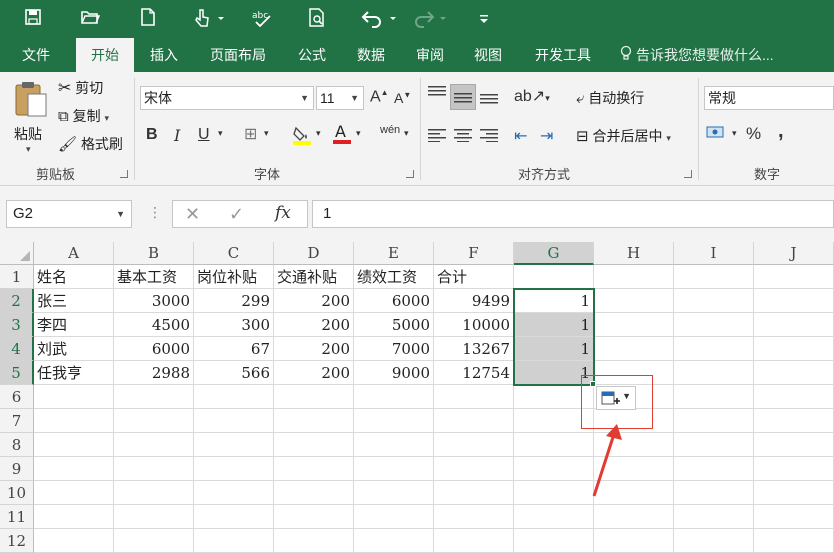  Describe the element at coordinates (17, 277) in the screenshot. I see `row-header-1: 1` at that location.